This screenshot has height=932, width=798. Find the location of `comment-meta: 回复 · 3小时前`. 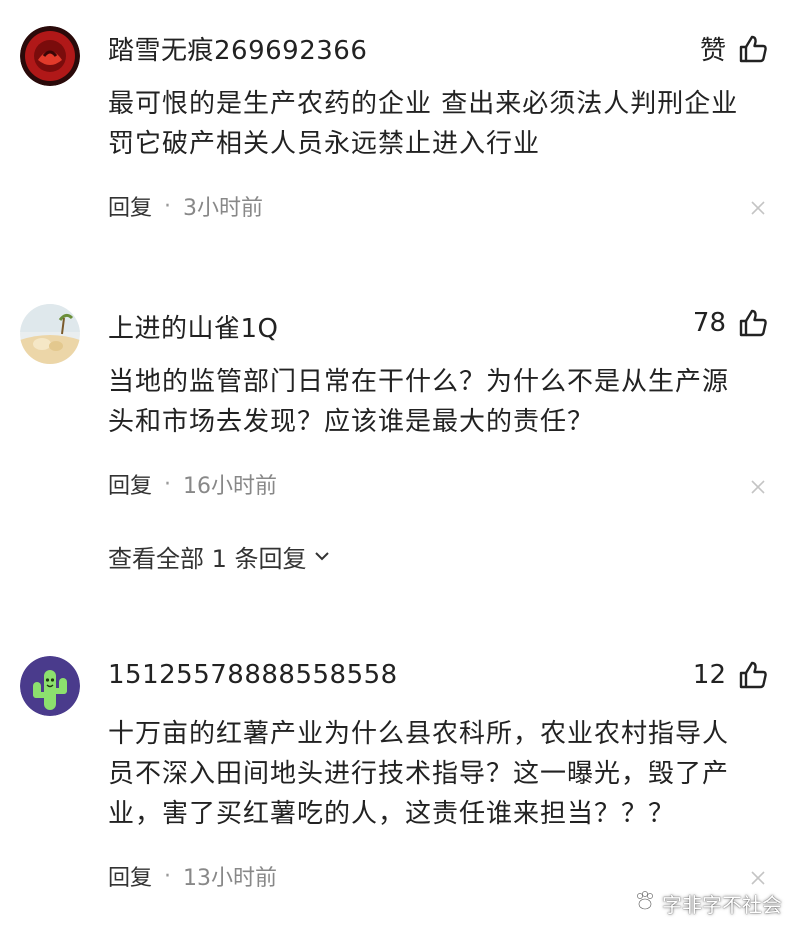

comment-meta: 回复 · 3小时前 is located at coordinates (185, 206).